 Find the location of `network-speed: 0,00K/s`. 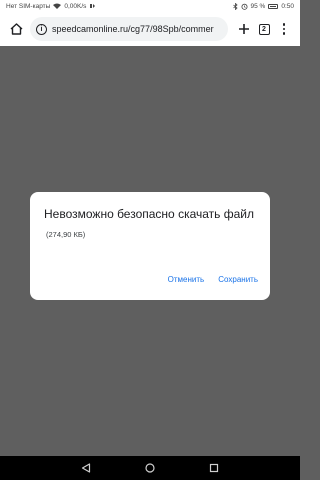

network-speed: 0,00K/s is located at coordinates (75, 6).